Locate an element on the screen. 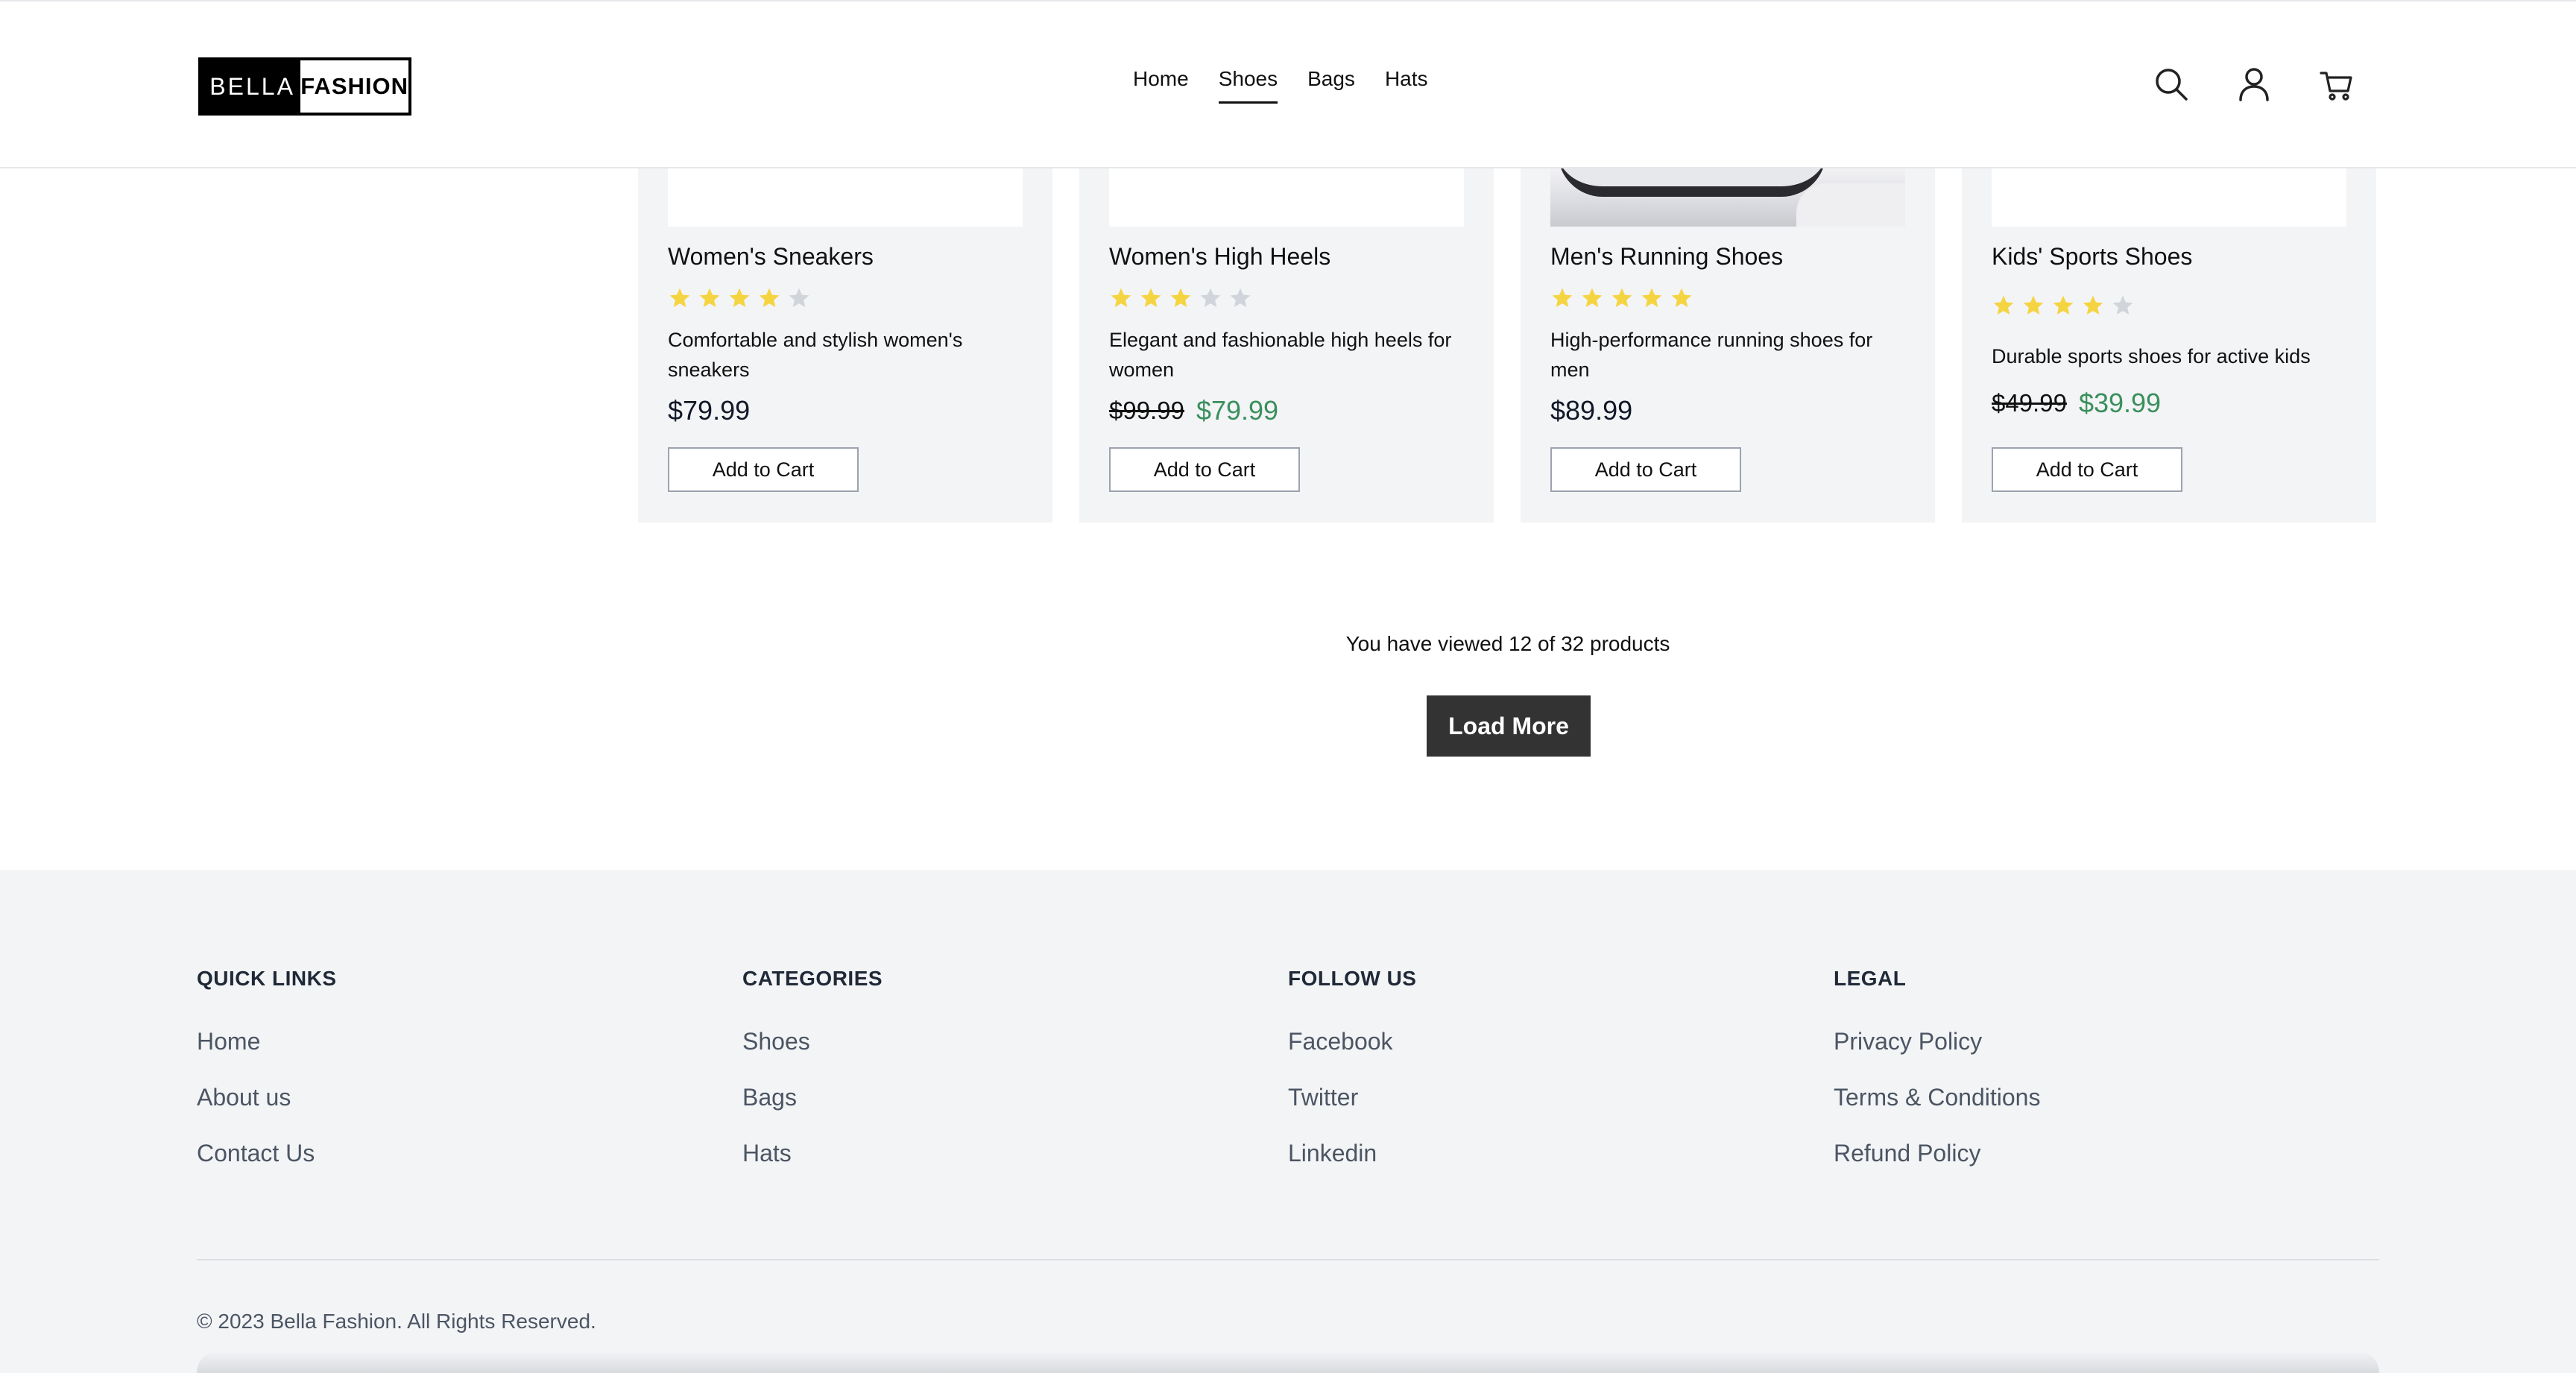  product-name: Women's Sneakers is located at coordinates (771, 257).